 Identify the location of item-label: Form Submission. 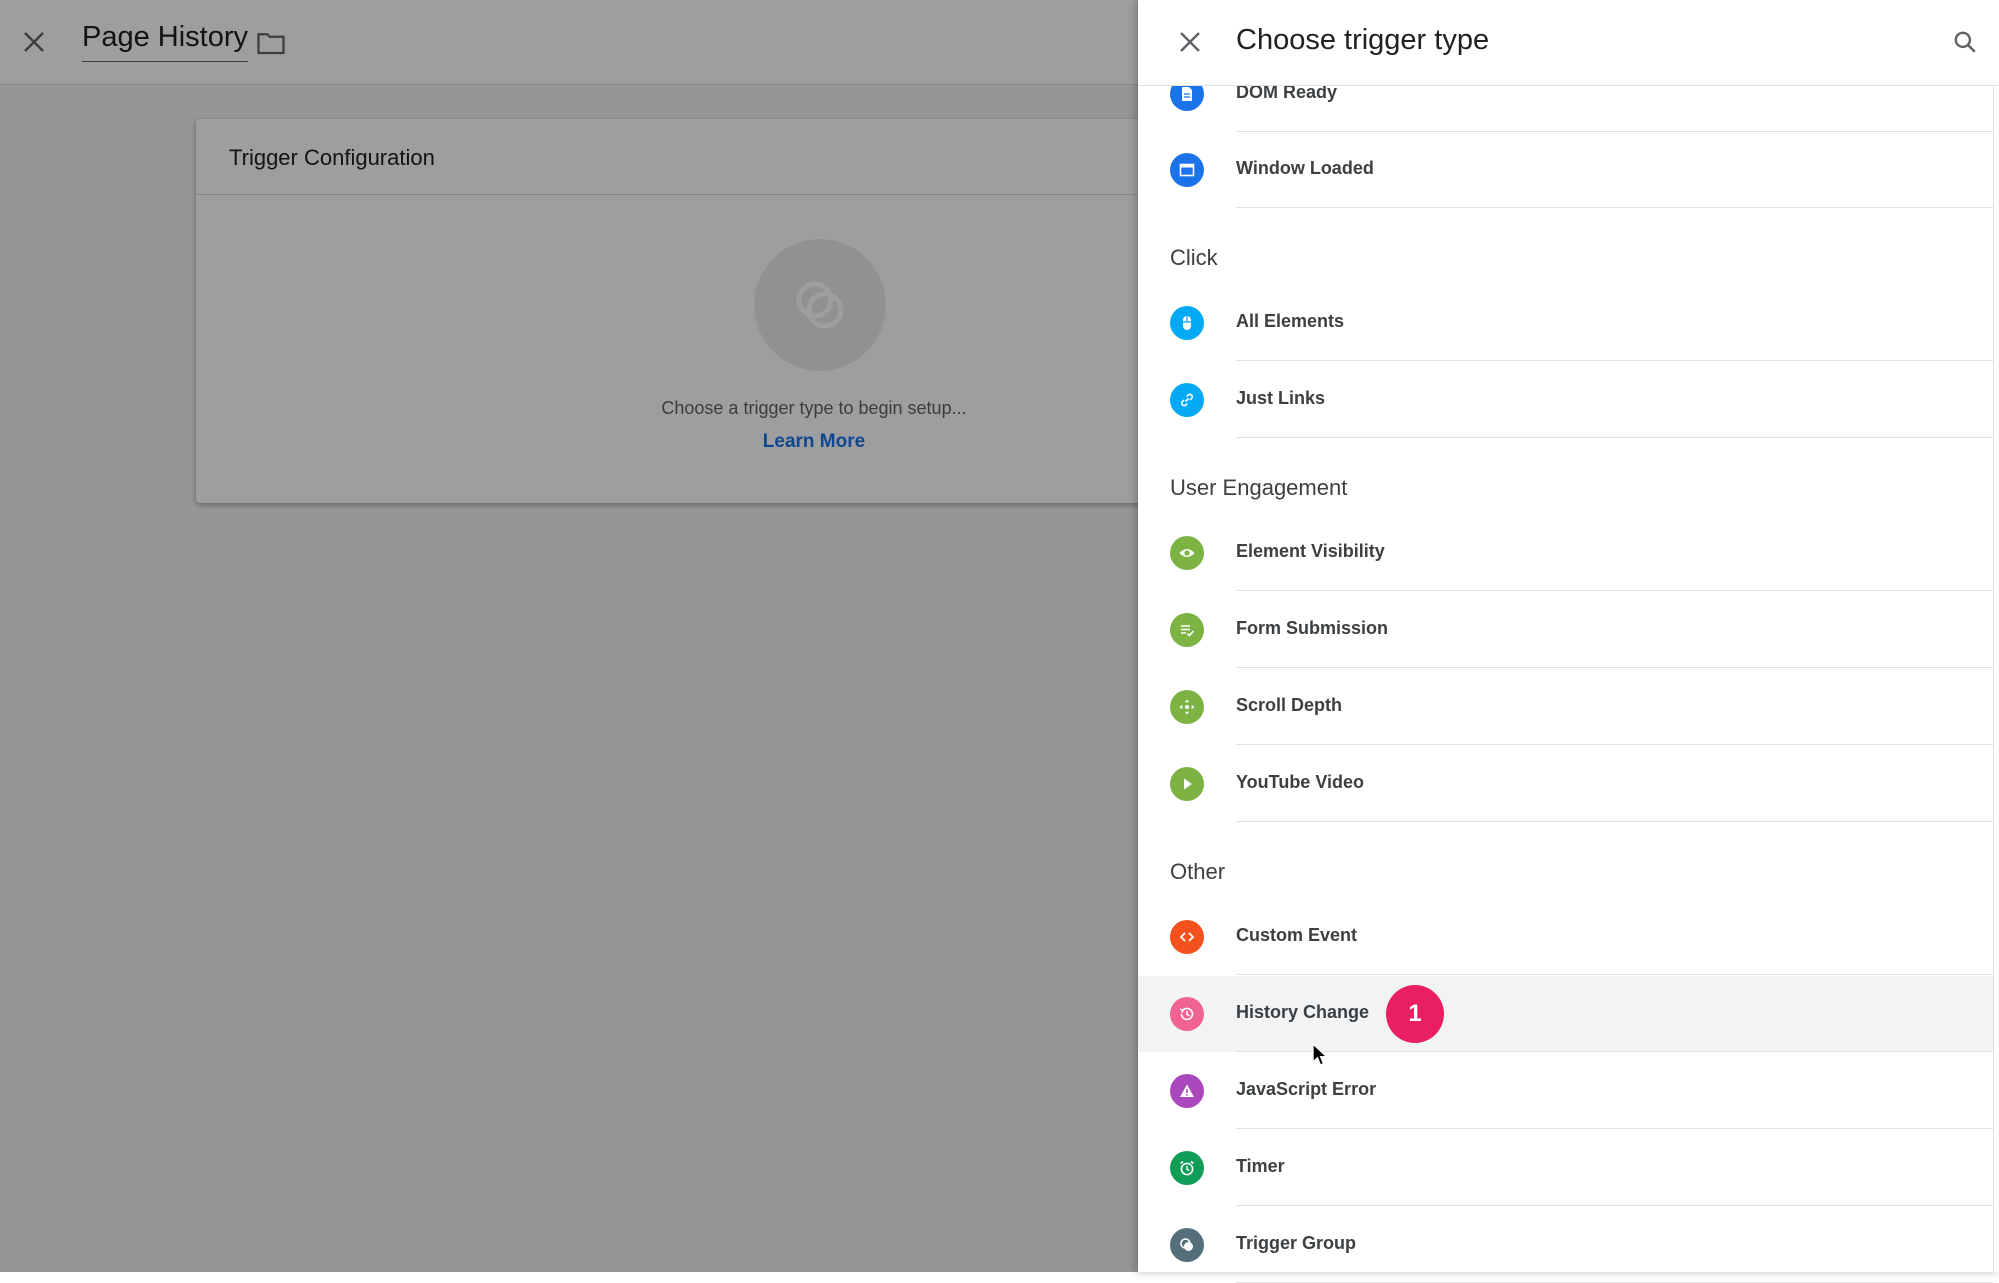
(1312, 628).